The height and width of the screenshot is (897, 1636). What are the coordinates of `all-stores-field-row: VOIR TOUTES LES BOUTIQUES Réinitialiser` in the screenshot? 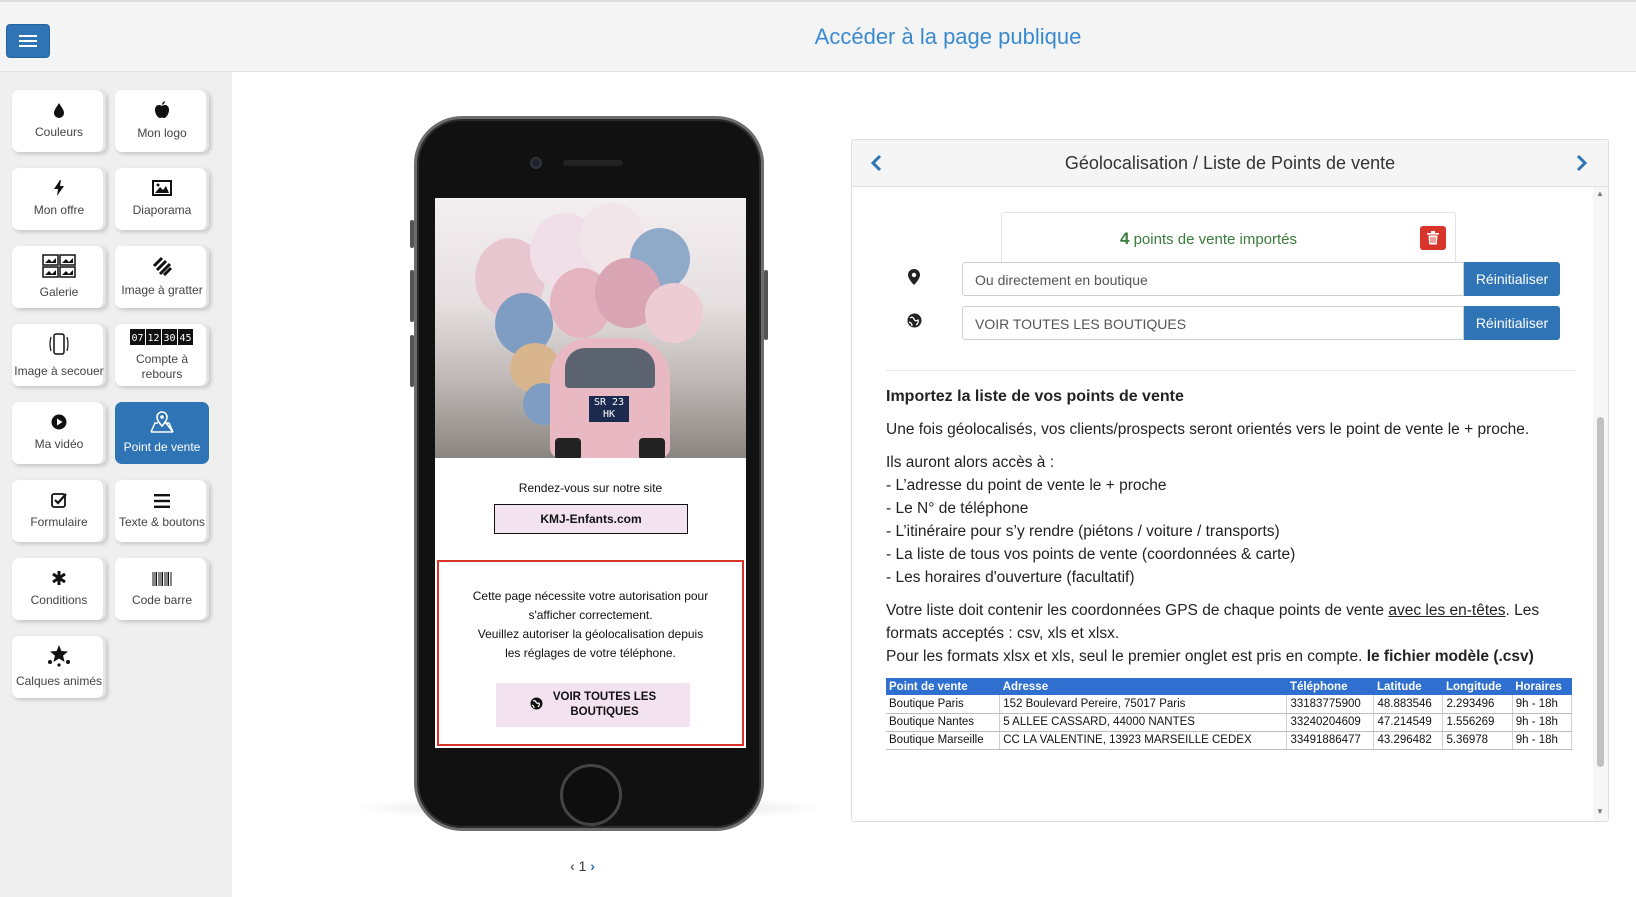 It's located at (1244, 323).